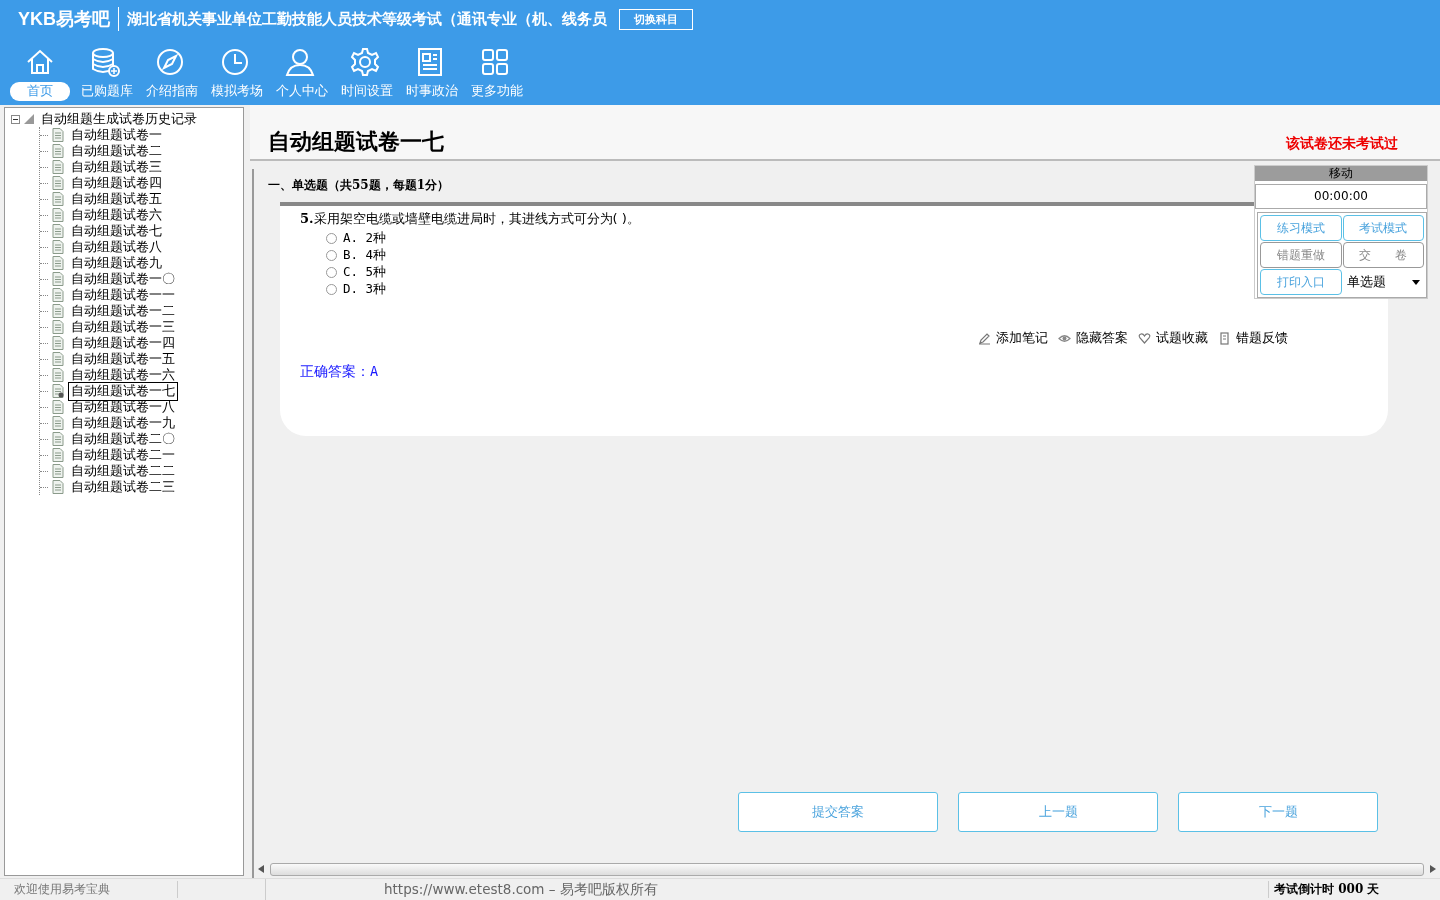  What do you see at coordinates (1144, 338) in the screenshot?
I see `heart-icon` at bounding box center [1144, 338].